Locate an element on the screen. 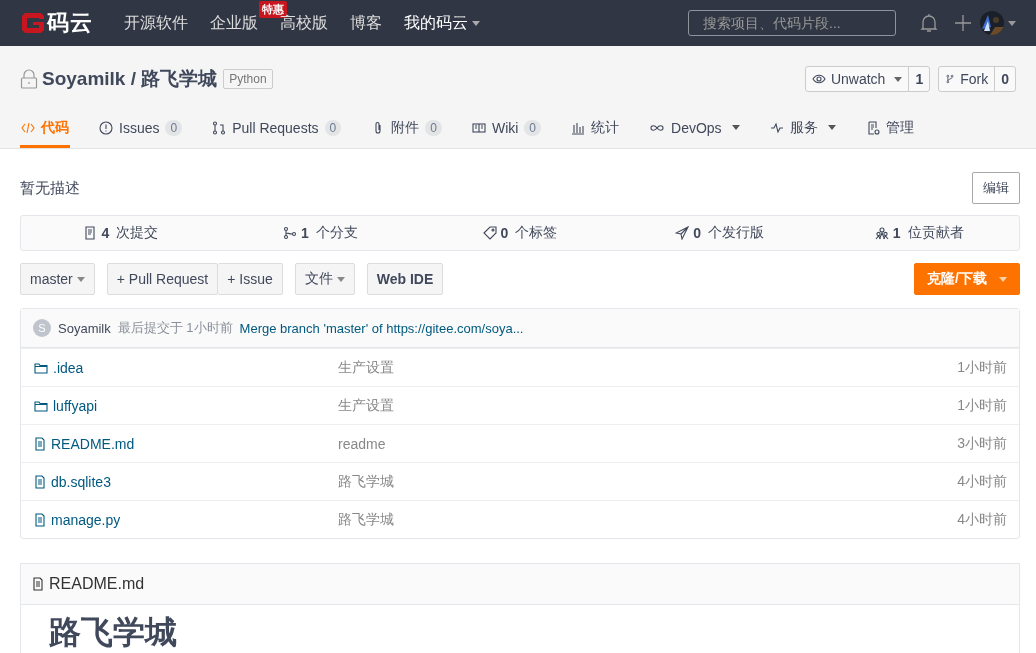  pull-request-button: + Pull Request is located at coordinates (162, 279).